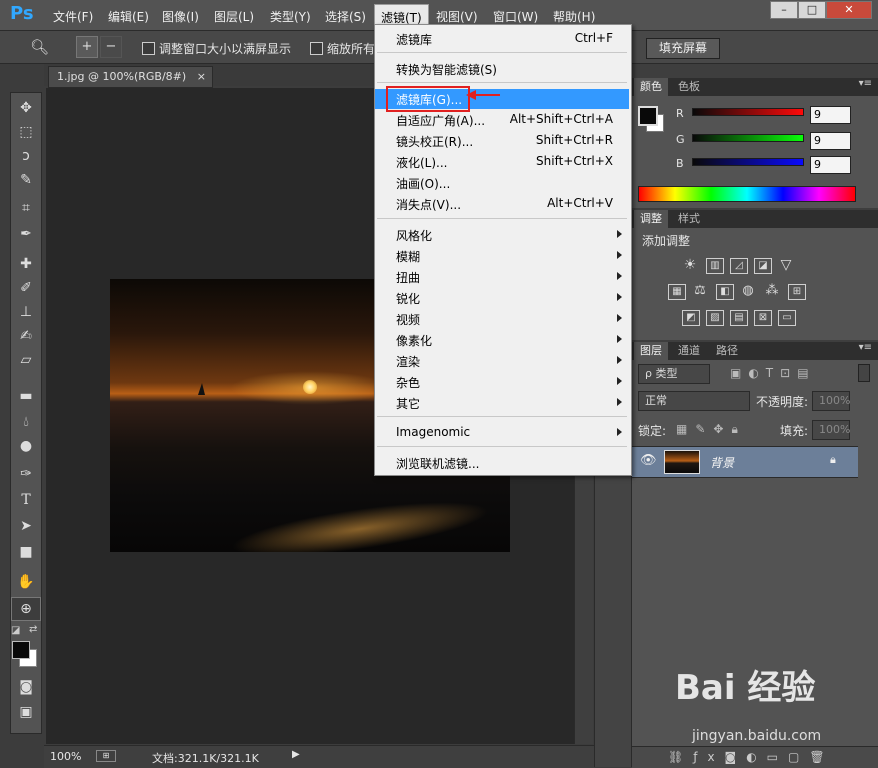 The width and height of the screenshot is (878, 768). What do you see at coordinates (502, 382) in the screenshot?
I see `menuitem-noise: 杂色` at bounding box center [502, 382].